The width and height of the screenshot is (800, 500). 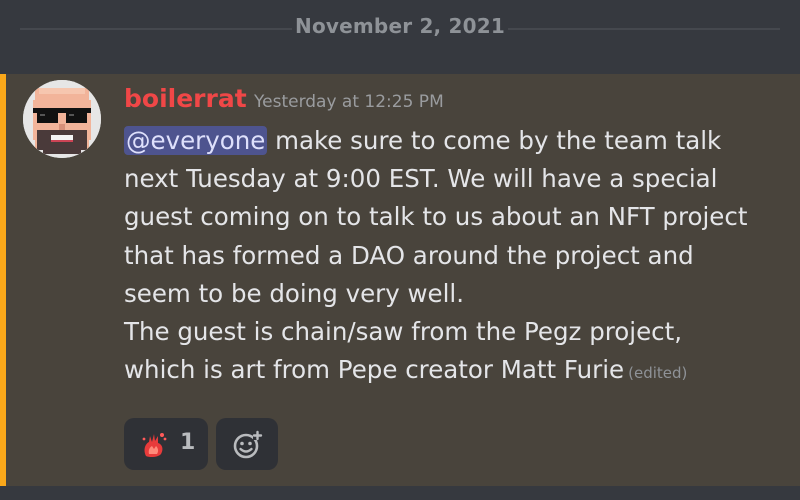 I want to click on divider-line-left, so click(x=156, y=29).